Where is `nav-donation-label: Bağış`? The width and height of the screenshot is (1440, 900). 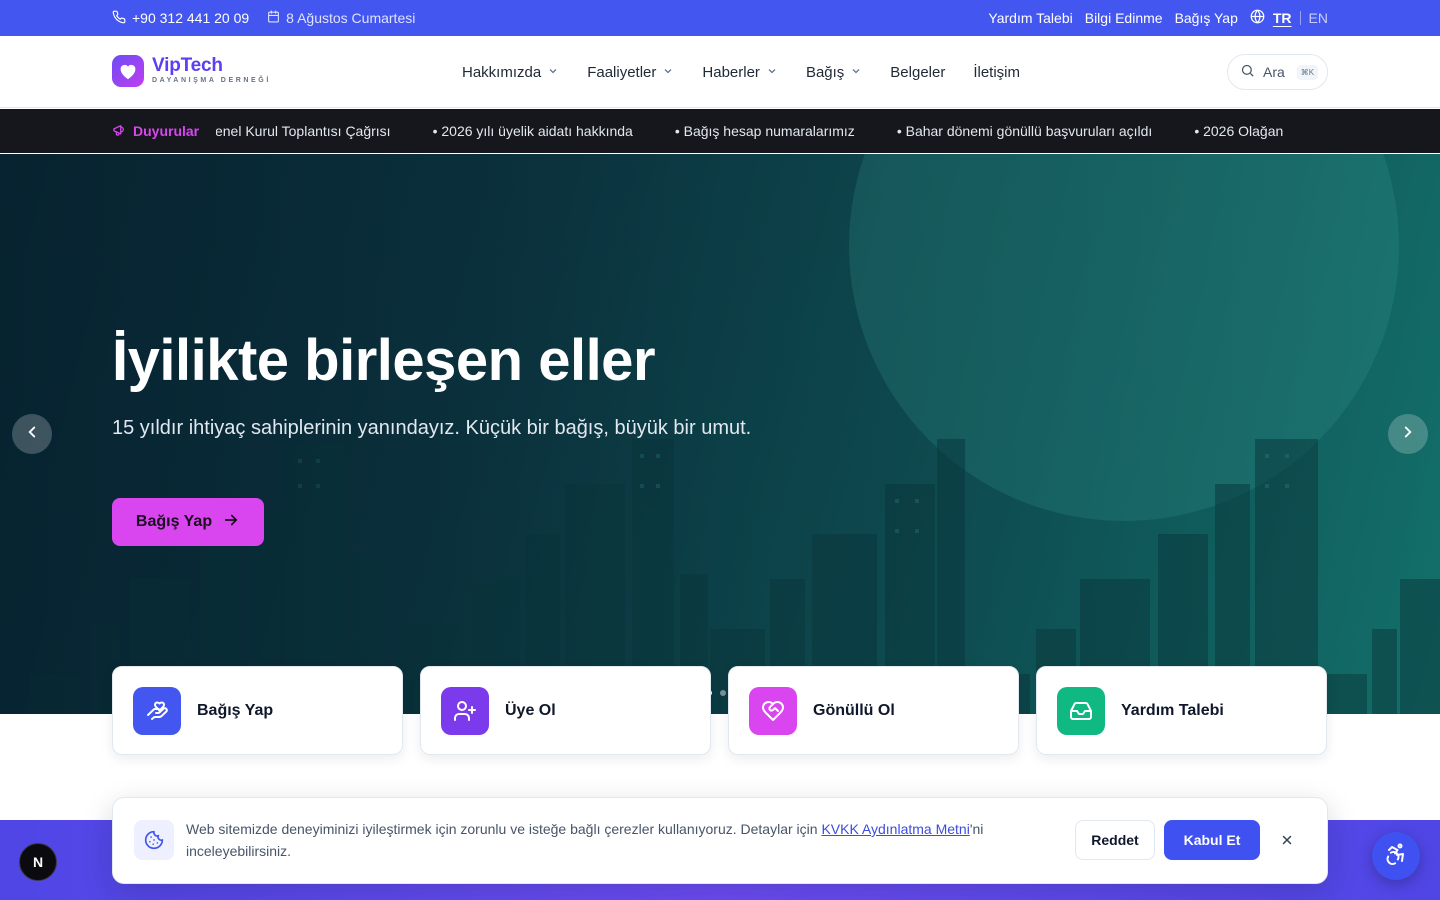
nav-donation-label: Bağış is located at coordinates (825, 72).